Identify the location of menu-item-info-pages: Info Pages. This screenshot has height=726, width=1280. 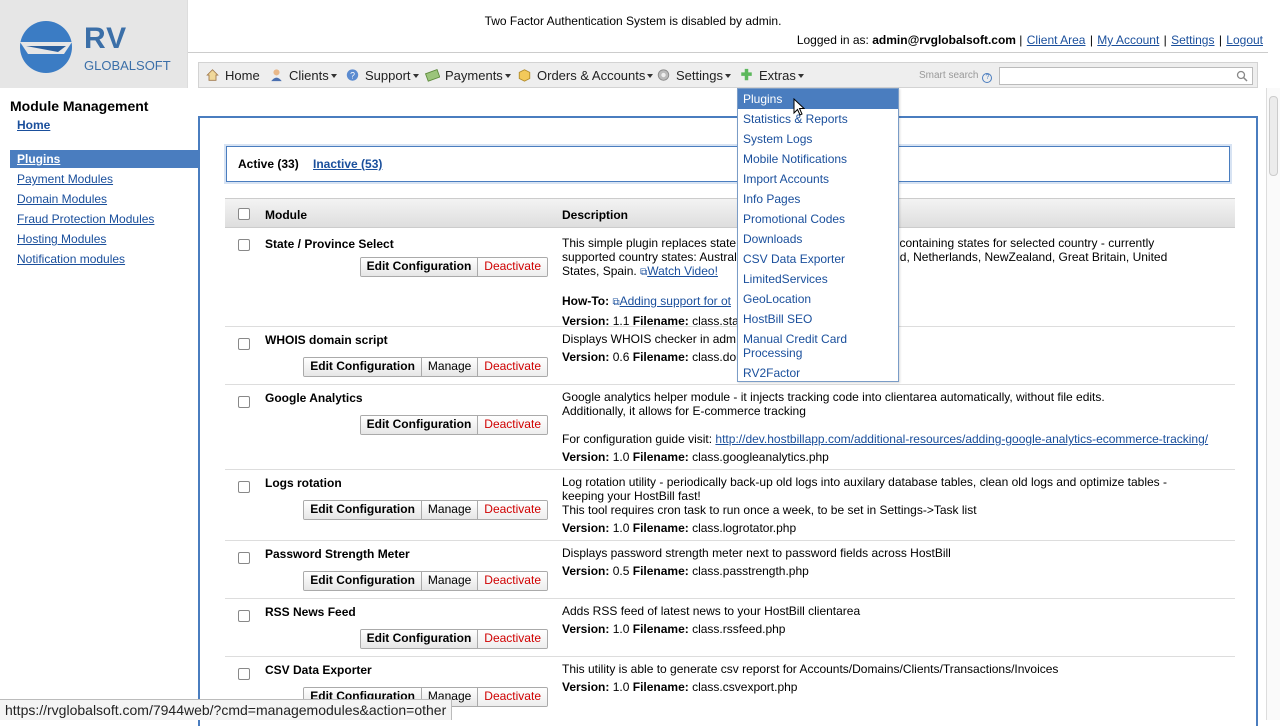
(818, 199).